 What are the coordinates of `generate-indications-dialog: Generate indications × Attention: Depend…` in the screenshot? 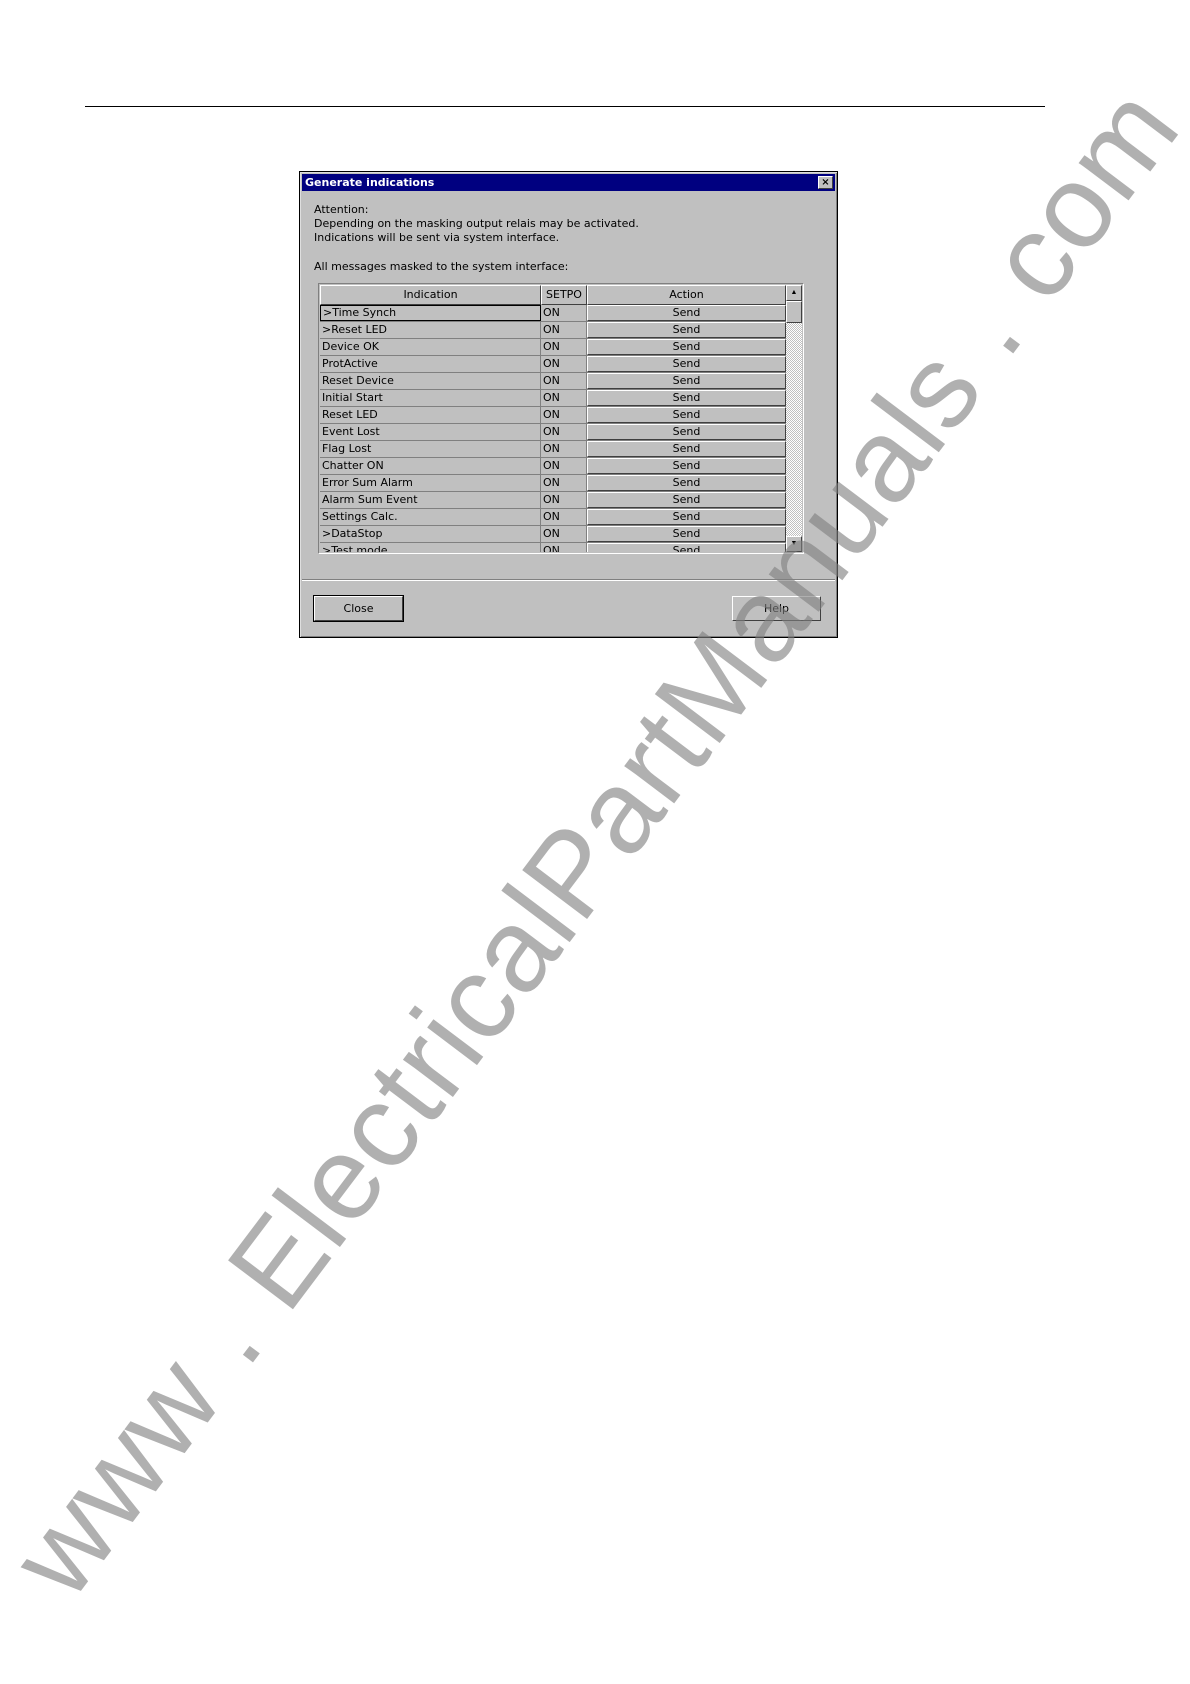 It's located at (568, 404).